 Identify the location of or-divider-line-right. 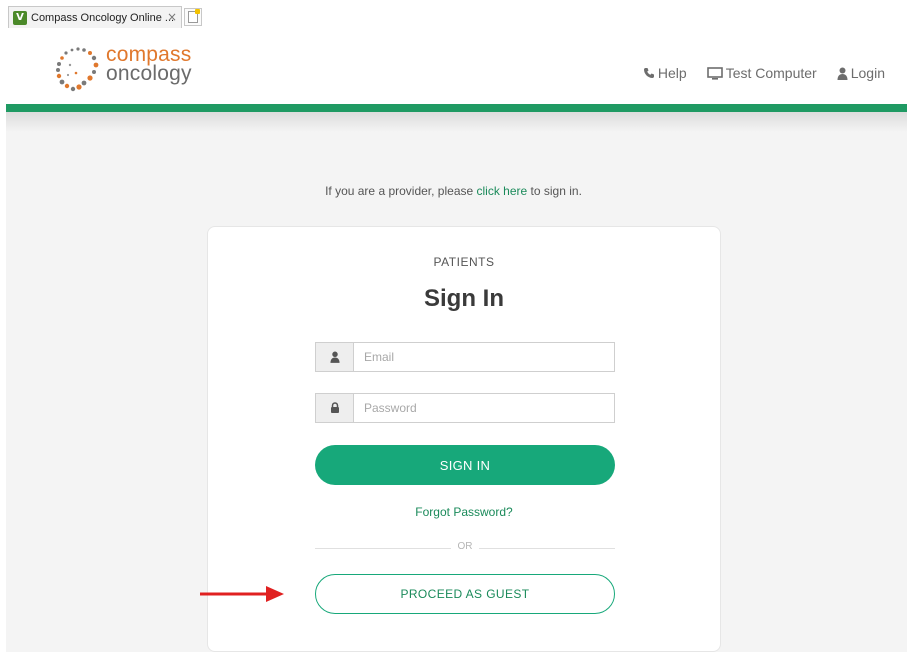
(547, 548).